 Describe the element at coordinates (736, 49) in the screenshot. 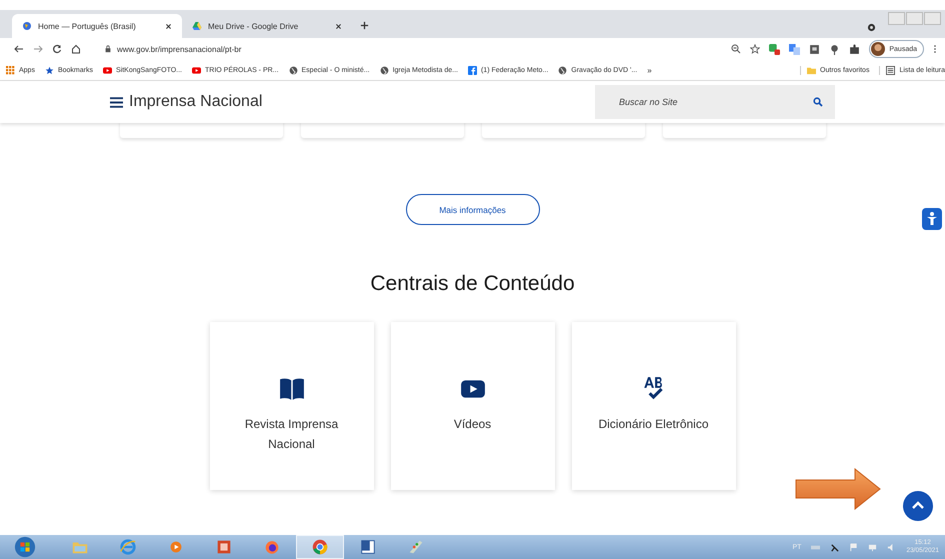

I see `zoom-icon` at that location.